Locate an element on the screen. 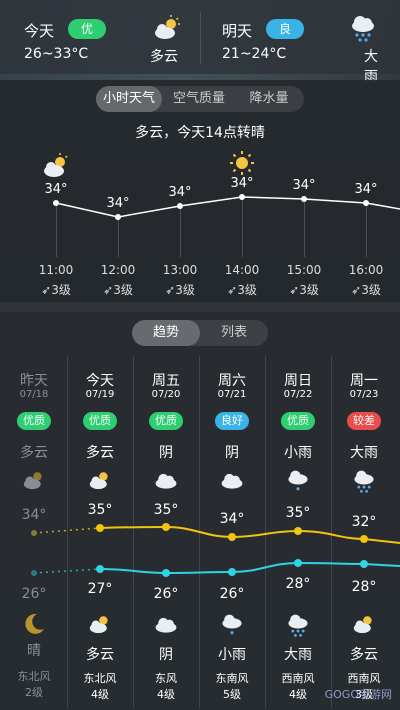  day-name: 周一 is located at coordinates (364, 381).